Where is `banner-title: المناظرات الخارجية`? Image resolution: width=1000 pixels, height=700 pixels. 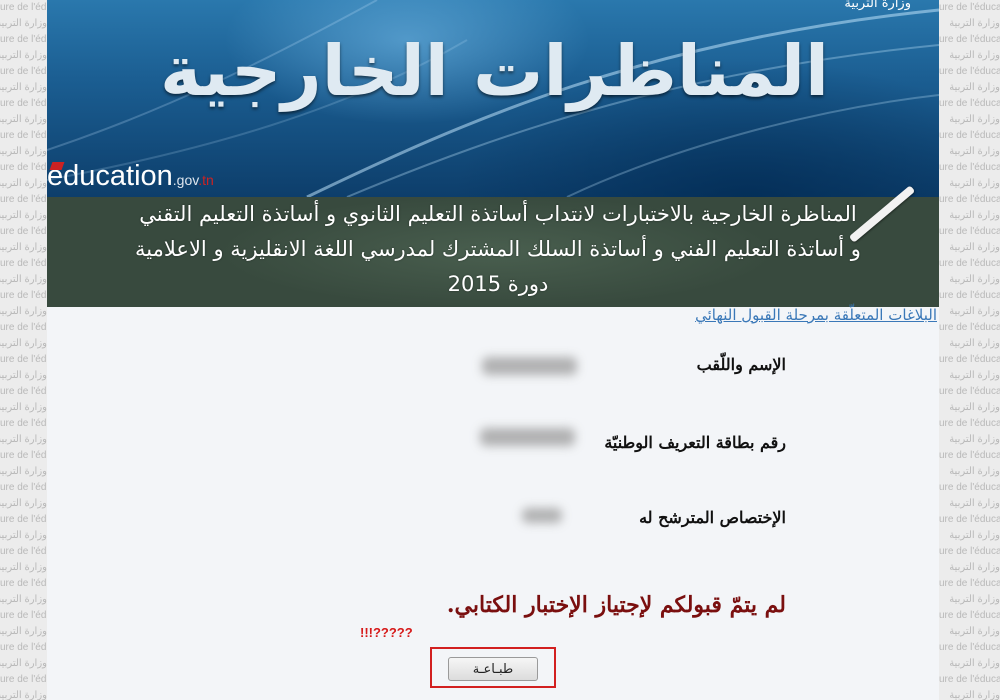
banner-title: المناظرات الخارجية is located at coordinates (494, 71).